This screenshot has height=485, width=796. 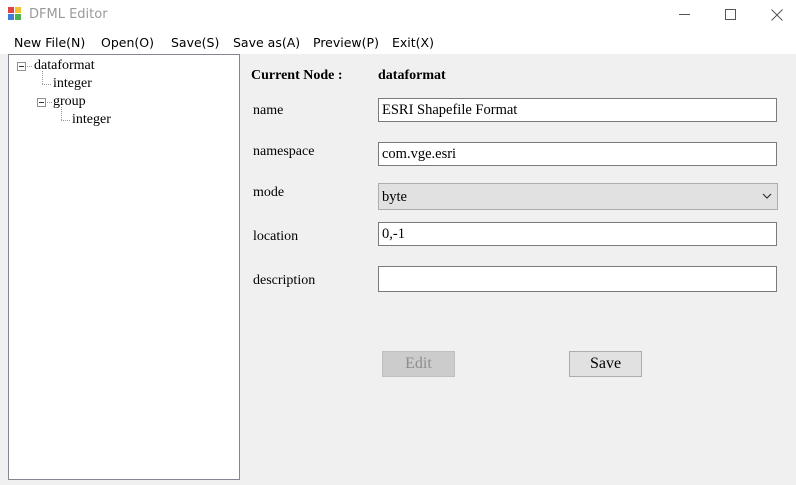 I want to click on name-label: name, so click(x=268, y=110).